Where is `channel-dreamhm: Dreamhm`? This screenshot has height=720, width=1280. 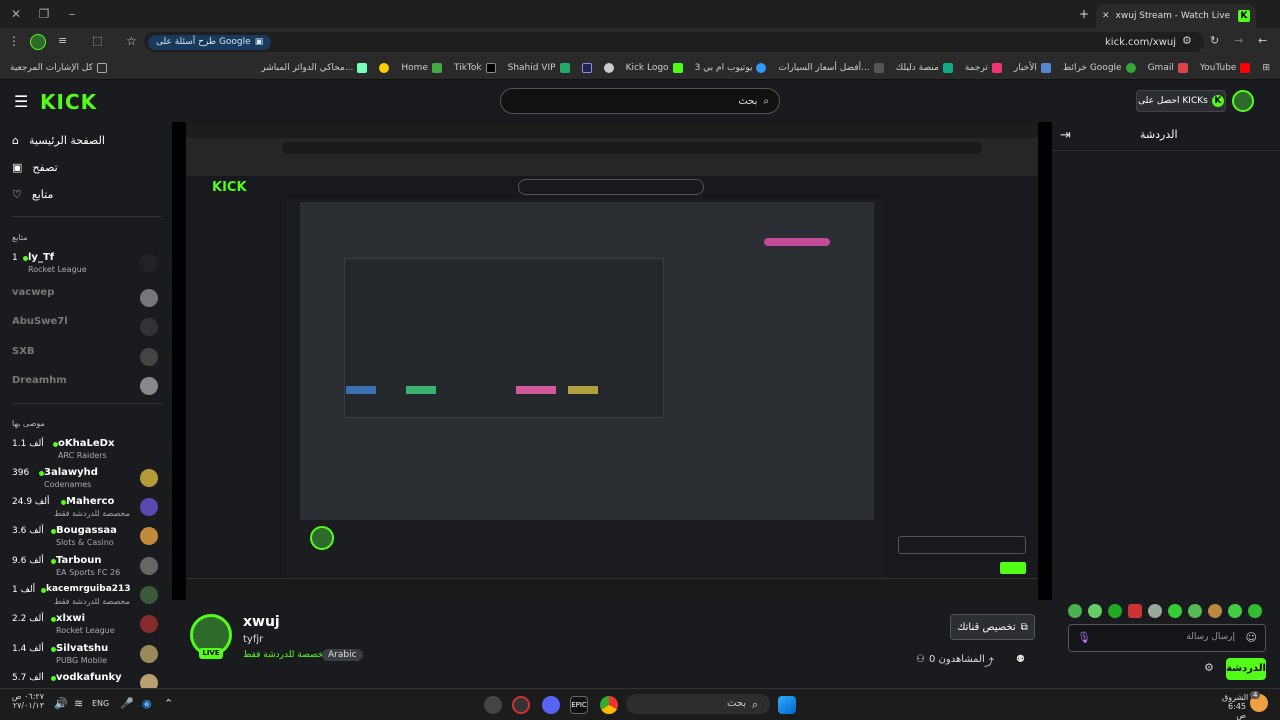
channel-dreamhm: Dreamhm is located at coordinates (87, 389).